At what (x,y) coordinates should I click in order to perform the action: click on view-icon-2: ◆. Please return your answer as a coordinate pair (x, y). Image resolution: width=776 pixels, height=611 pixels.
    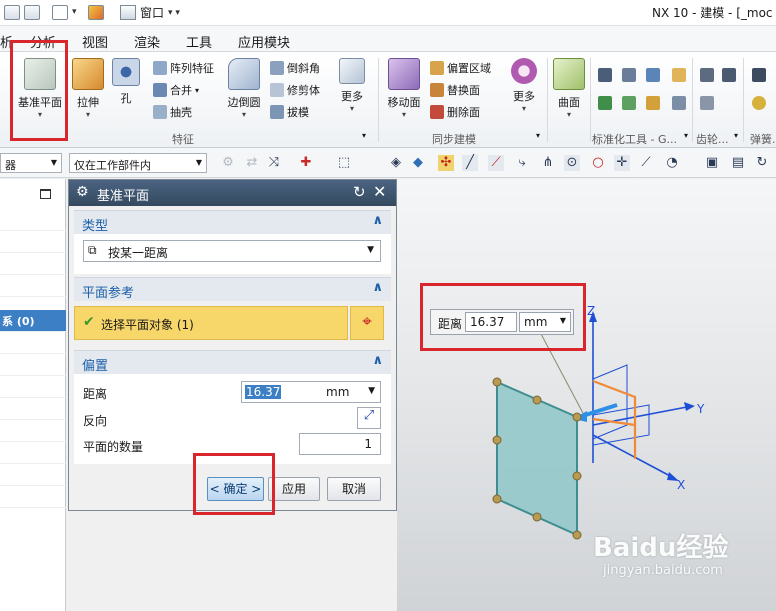
    Looking at the image, I should click on (418, 163).